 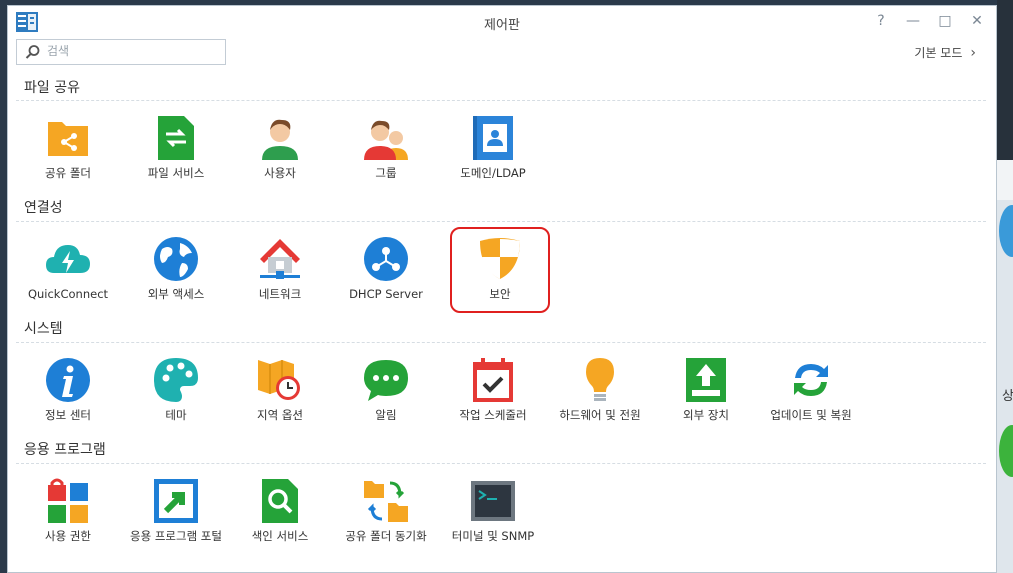 I want to click on item-label: 외부 액세스, so click(x=176, y=294).